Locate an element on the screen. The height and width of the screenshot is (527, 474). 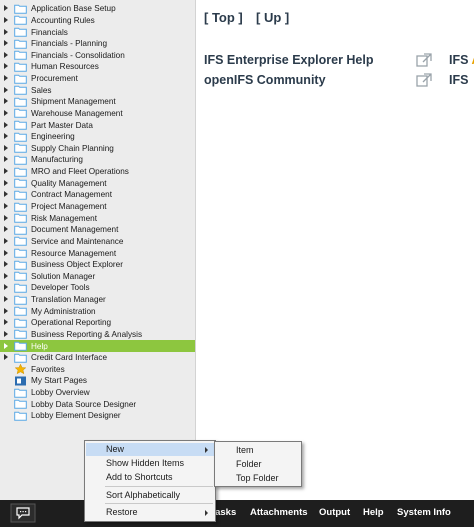
tree-item-favorites: Favorites is located at coordinates (97, 370).